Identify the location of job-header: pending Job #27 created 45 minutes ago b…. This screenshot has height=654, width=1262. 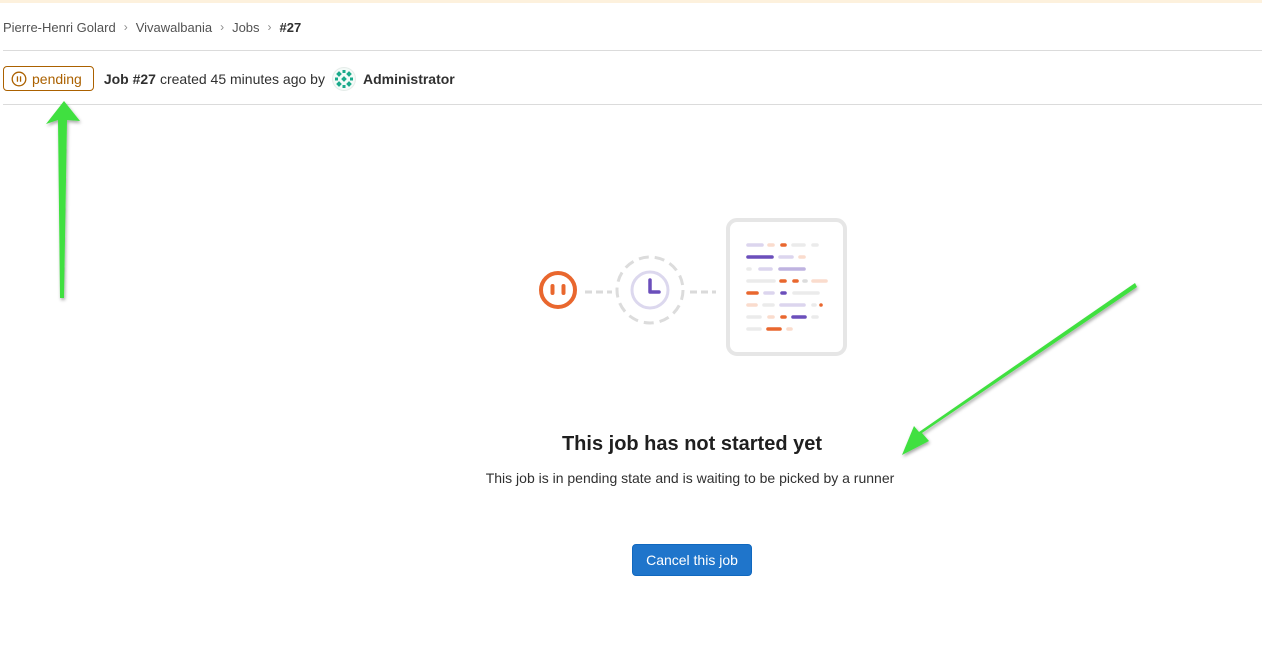
(229, 78).